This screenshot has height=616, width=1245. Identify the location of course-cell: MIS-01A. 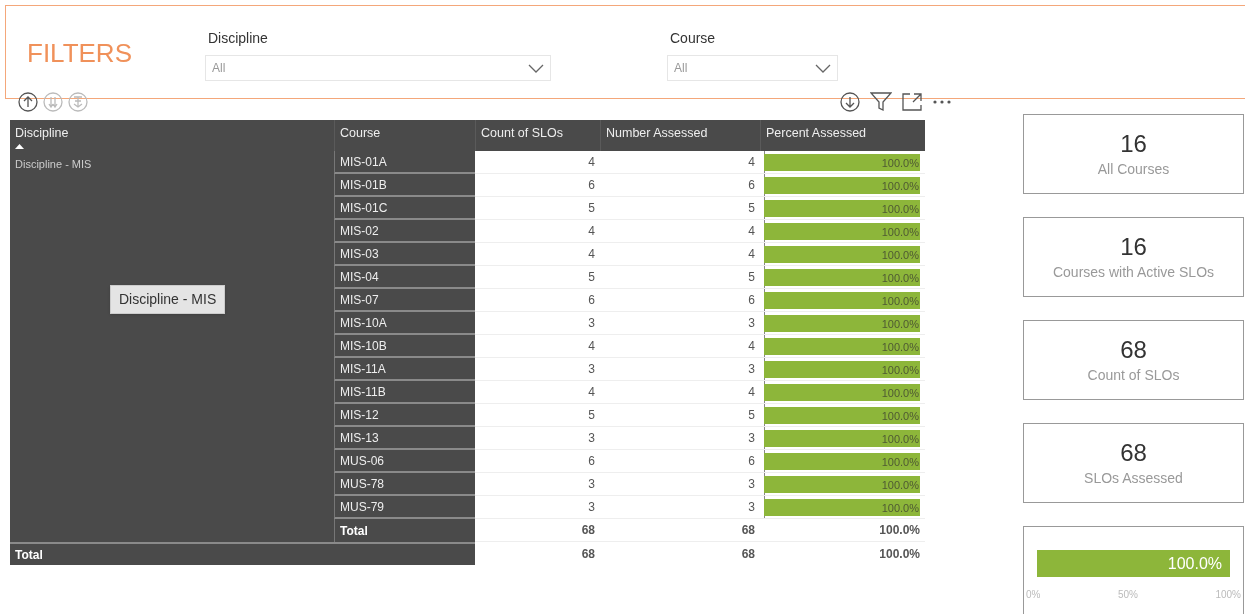
(404, 162).